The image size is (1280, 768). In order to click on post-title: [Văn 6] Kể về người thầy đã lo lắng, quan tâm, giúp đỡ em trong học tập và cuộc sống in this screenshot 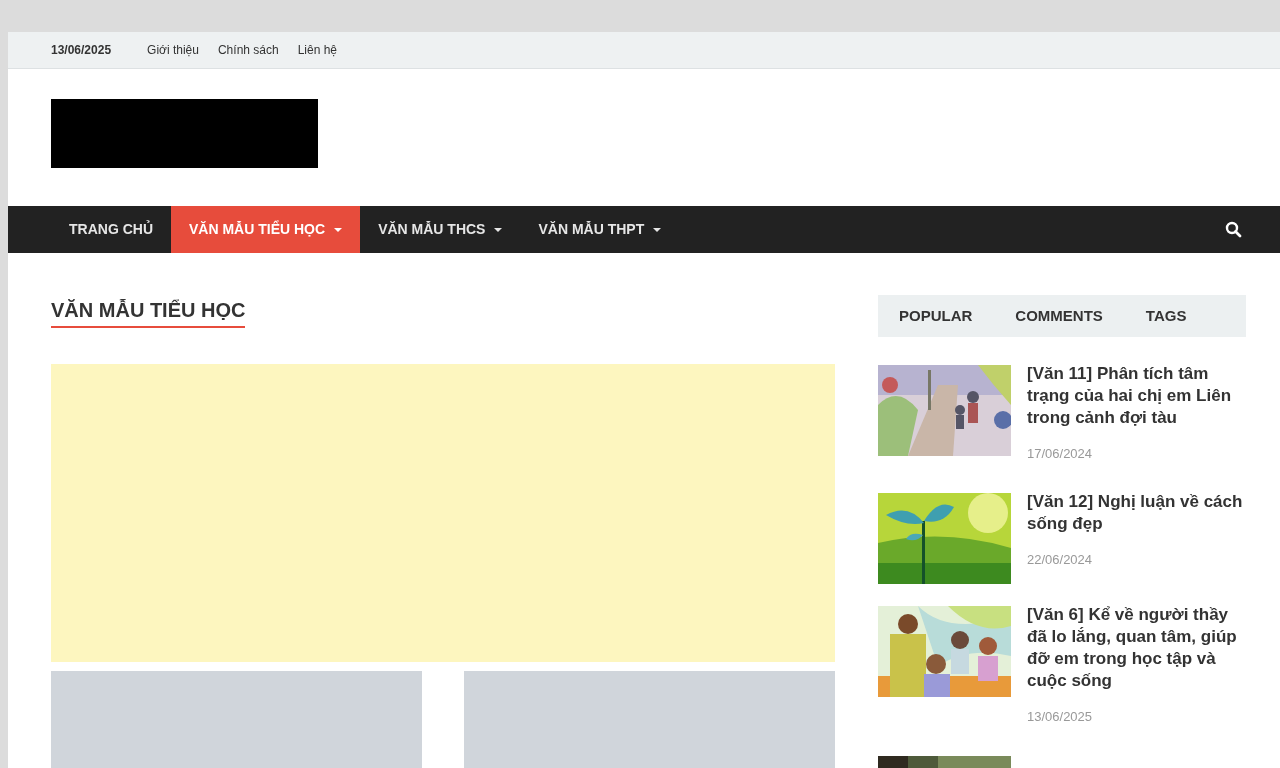, I will do `click(1136, 647)`.